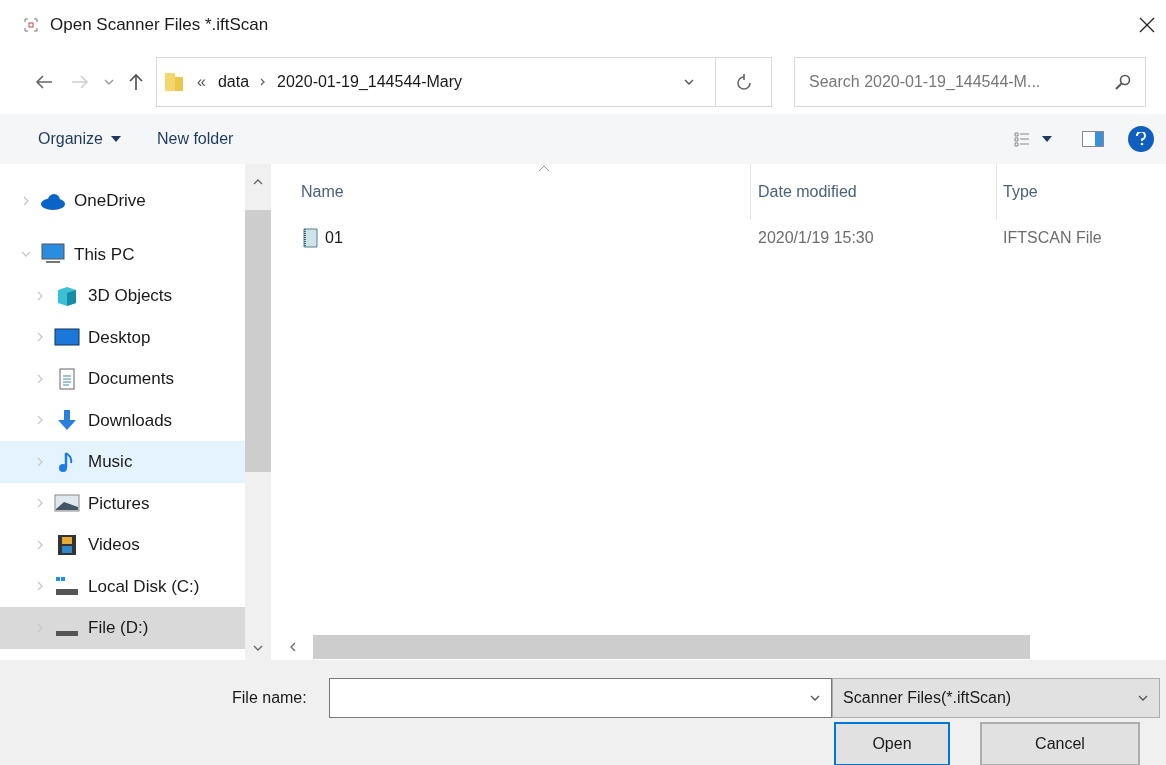  Describe the element at coordinates (816, 238) in the screenshot. I see `date-cell-text: 2020/1/19 15:30` at that location.